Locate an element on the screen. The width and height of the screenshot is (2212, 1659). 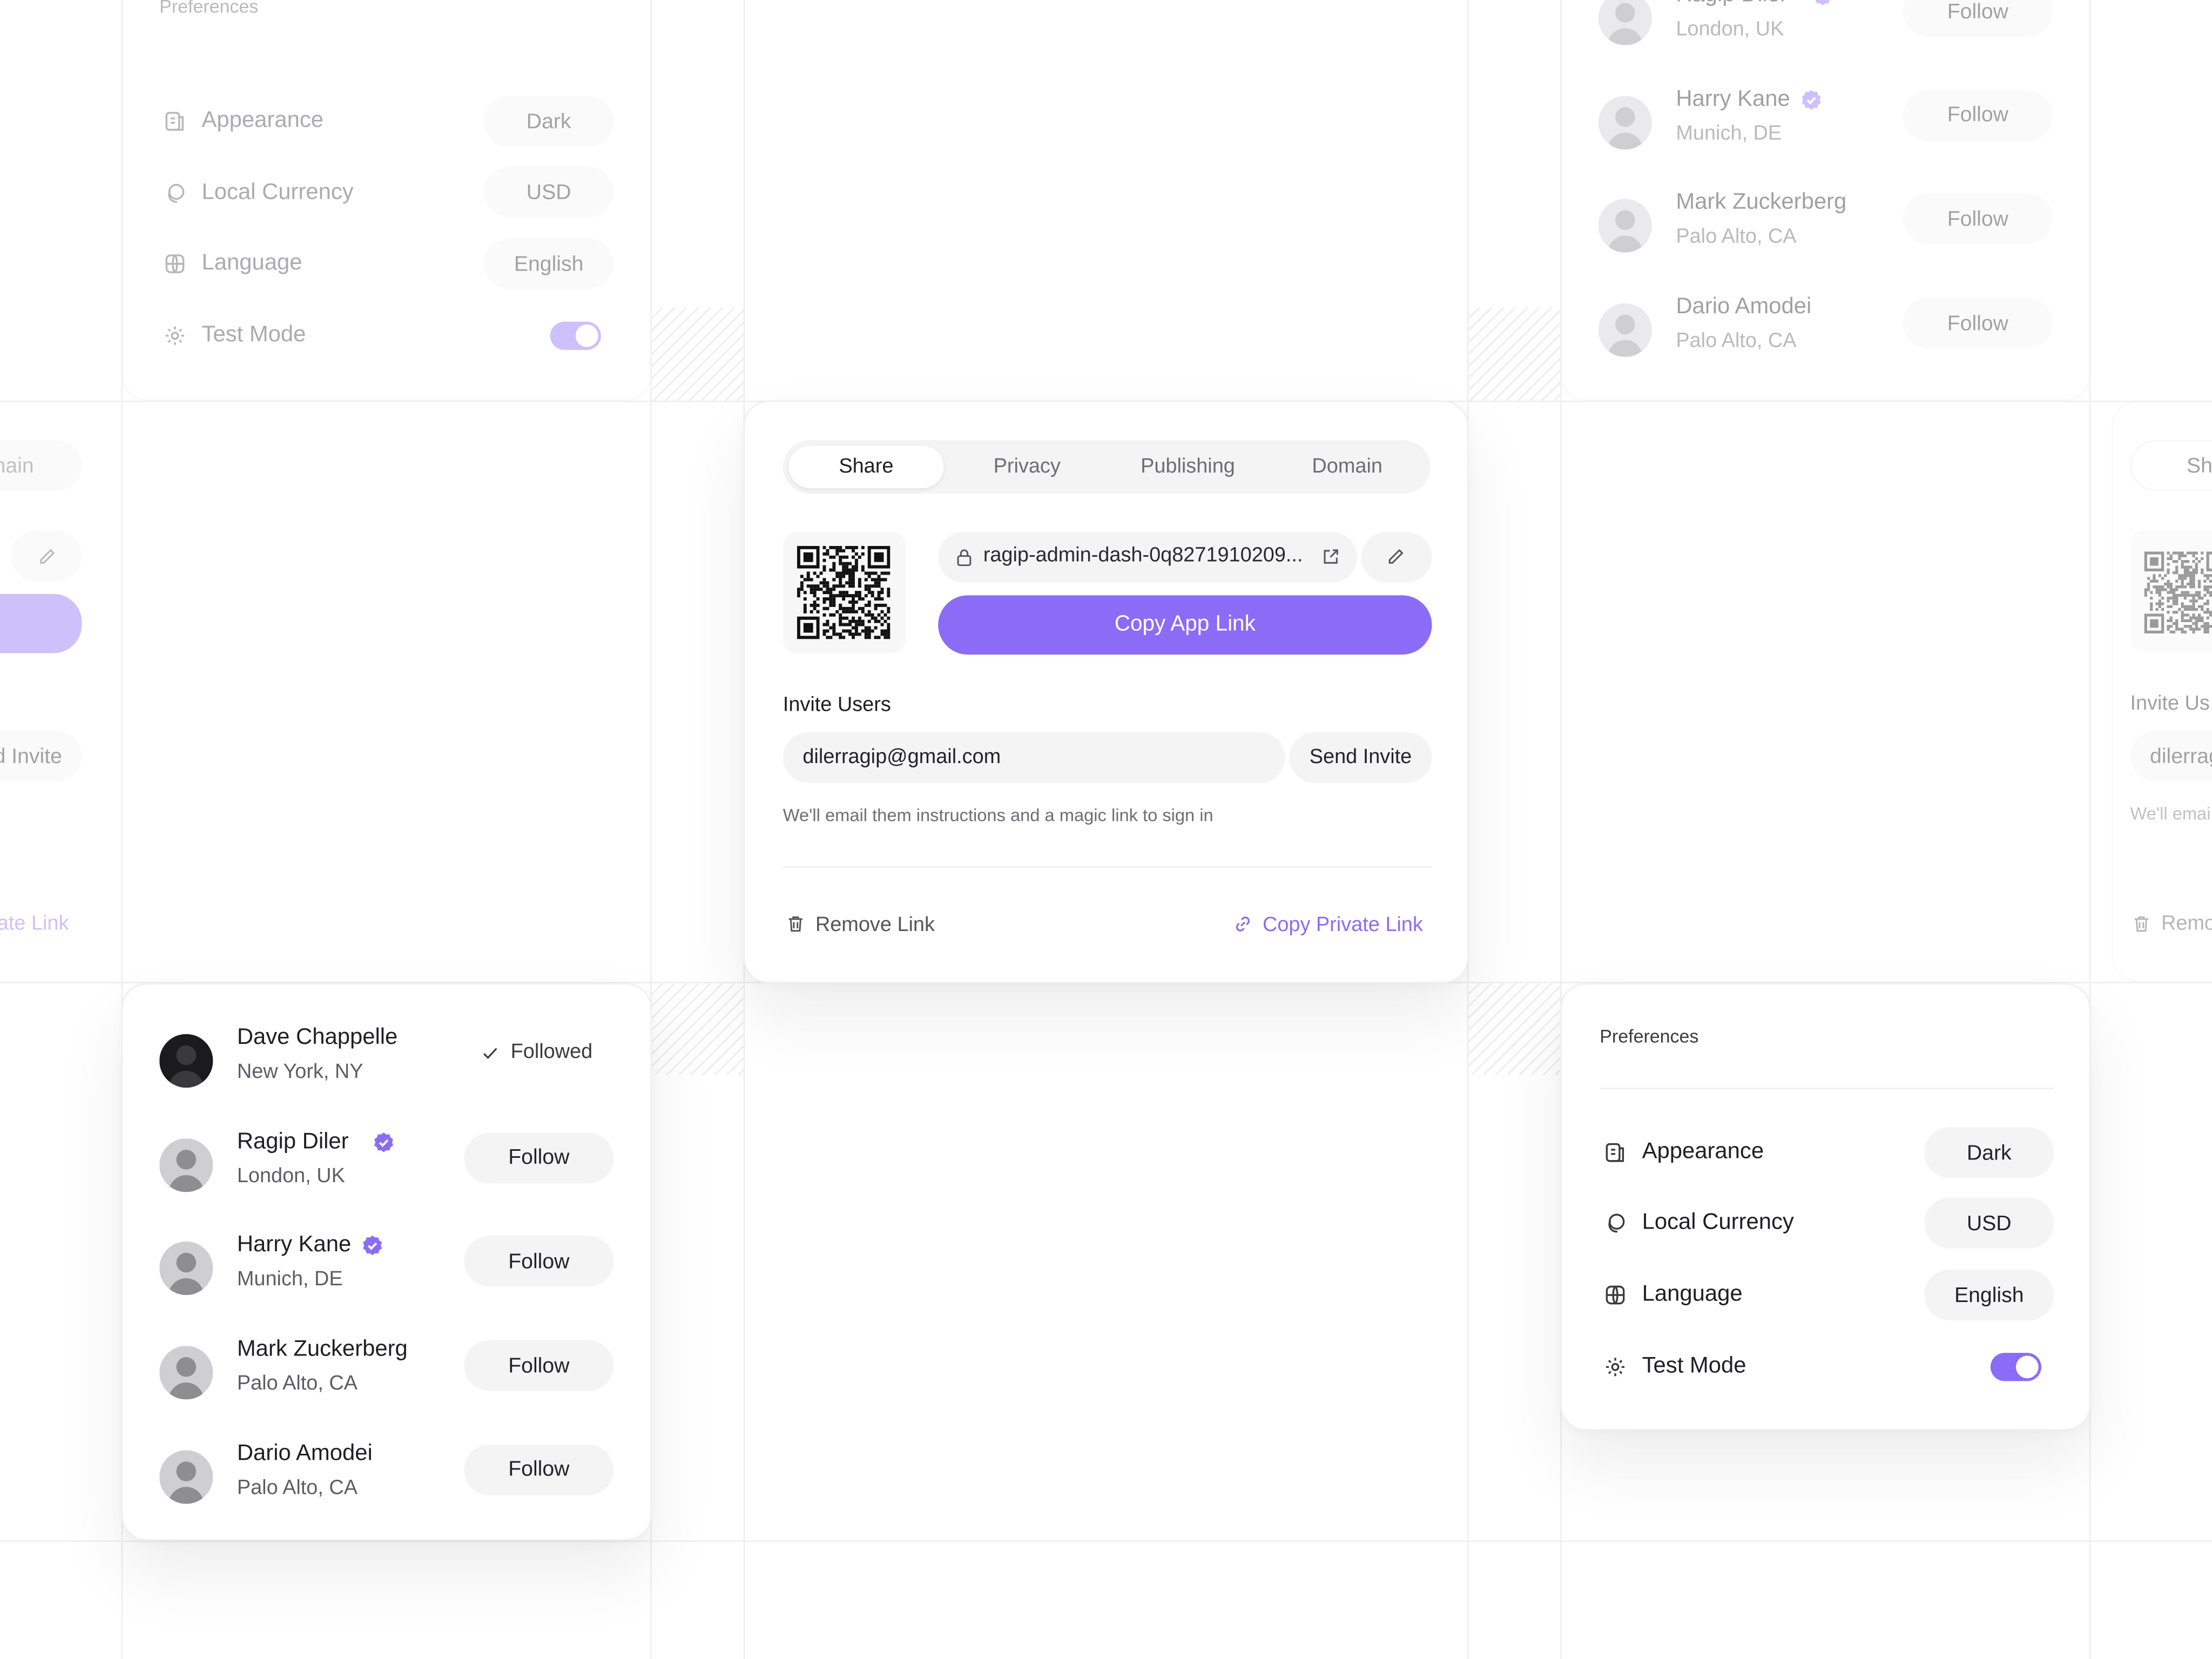
followed-button: Followed is located at coordinates (551, 1053).